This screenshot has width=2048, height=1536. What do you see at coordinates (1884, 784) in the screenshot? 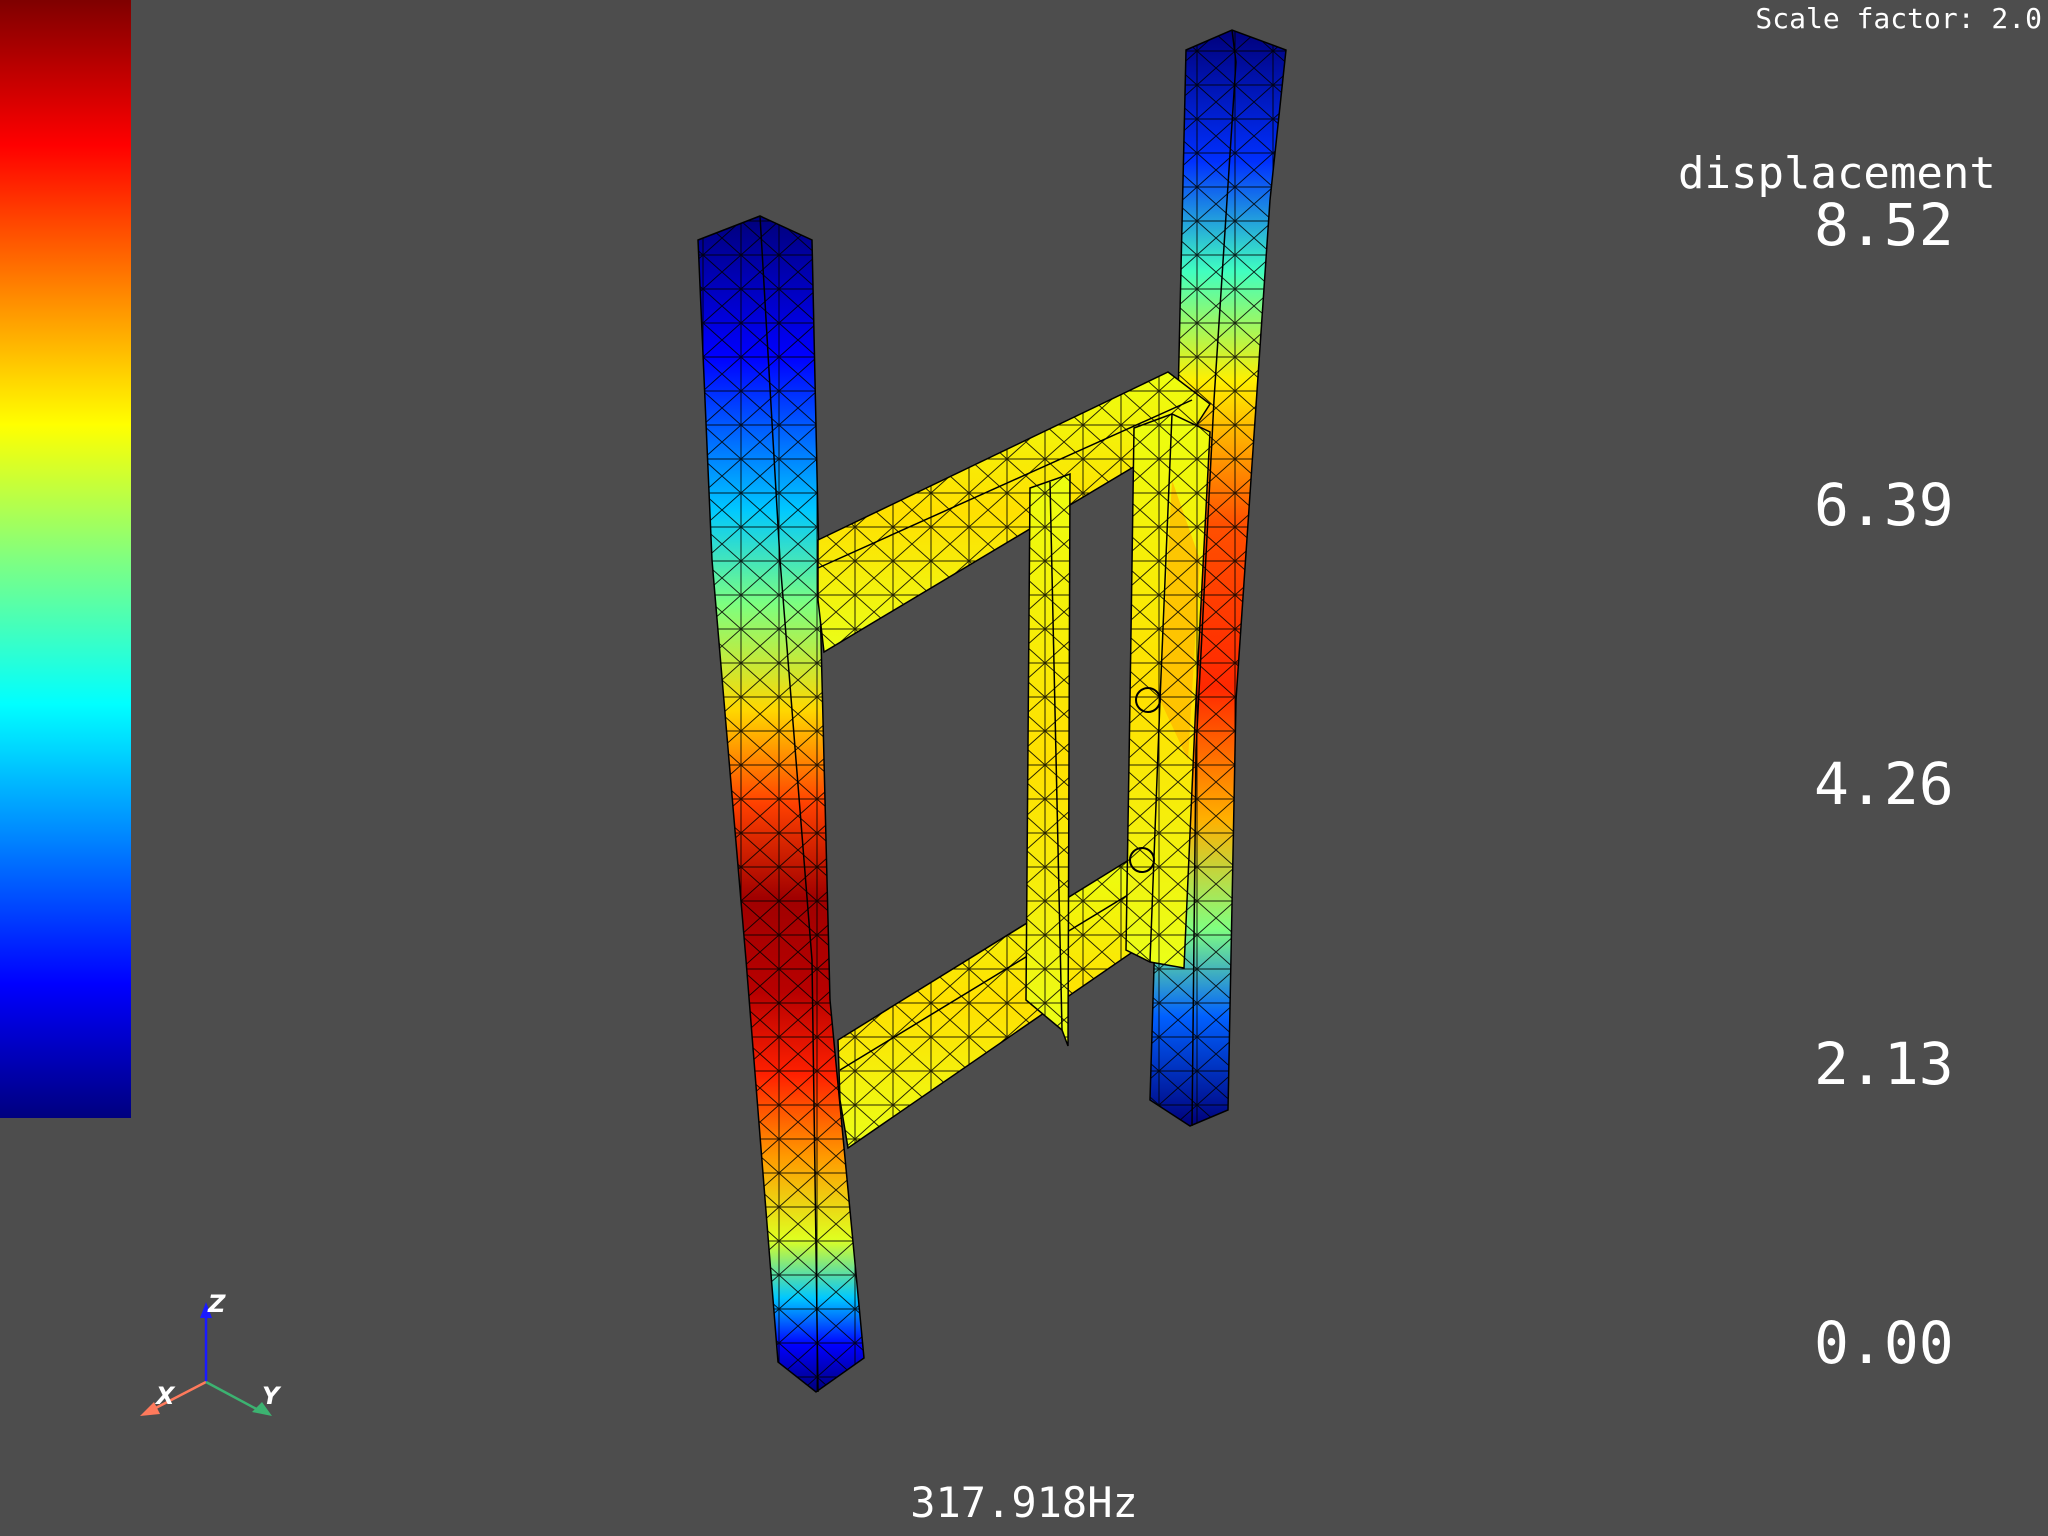
I see `colorbar-tick: 4.26` at bounding box center [1884, 784].